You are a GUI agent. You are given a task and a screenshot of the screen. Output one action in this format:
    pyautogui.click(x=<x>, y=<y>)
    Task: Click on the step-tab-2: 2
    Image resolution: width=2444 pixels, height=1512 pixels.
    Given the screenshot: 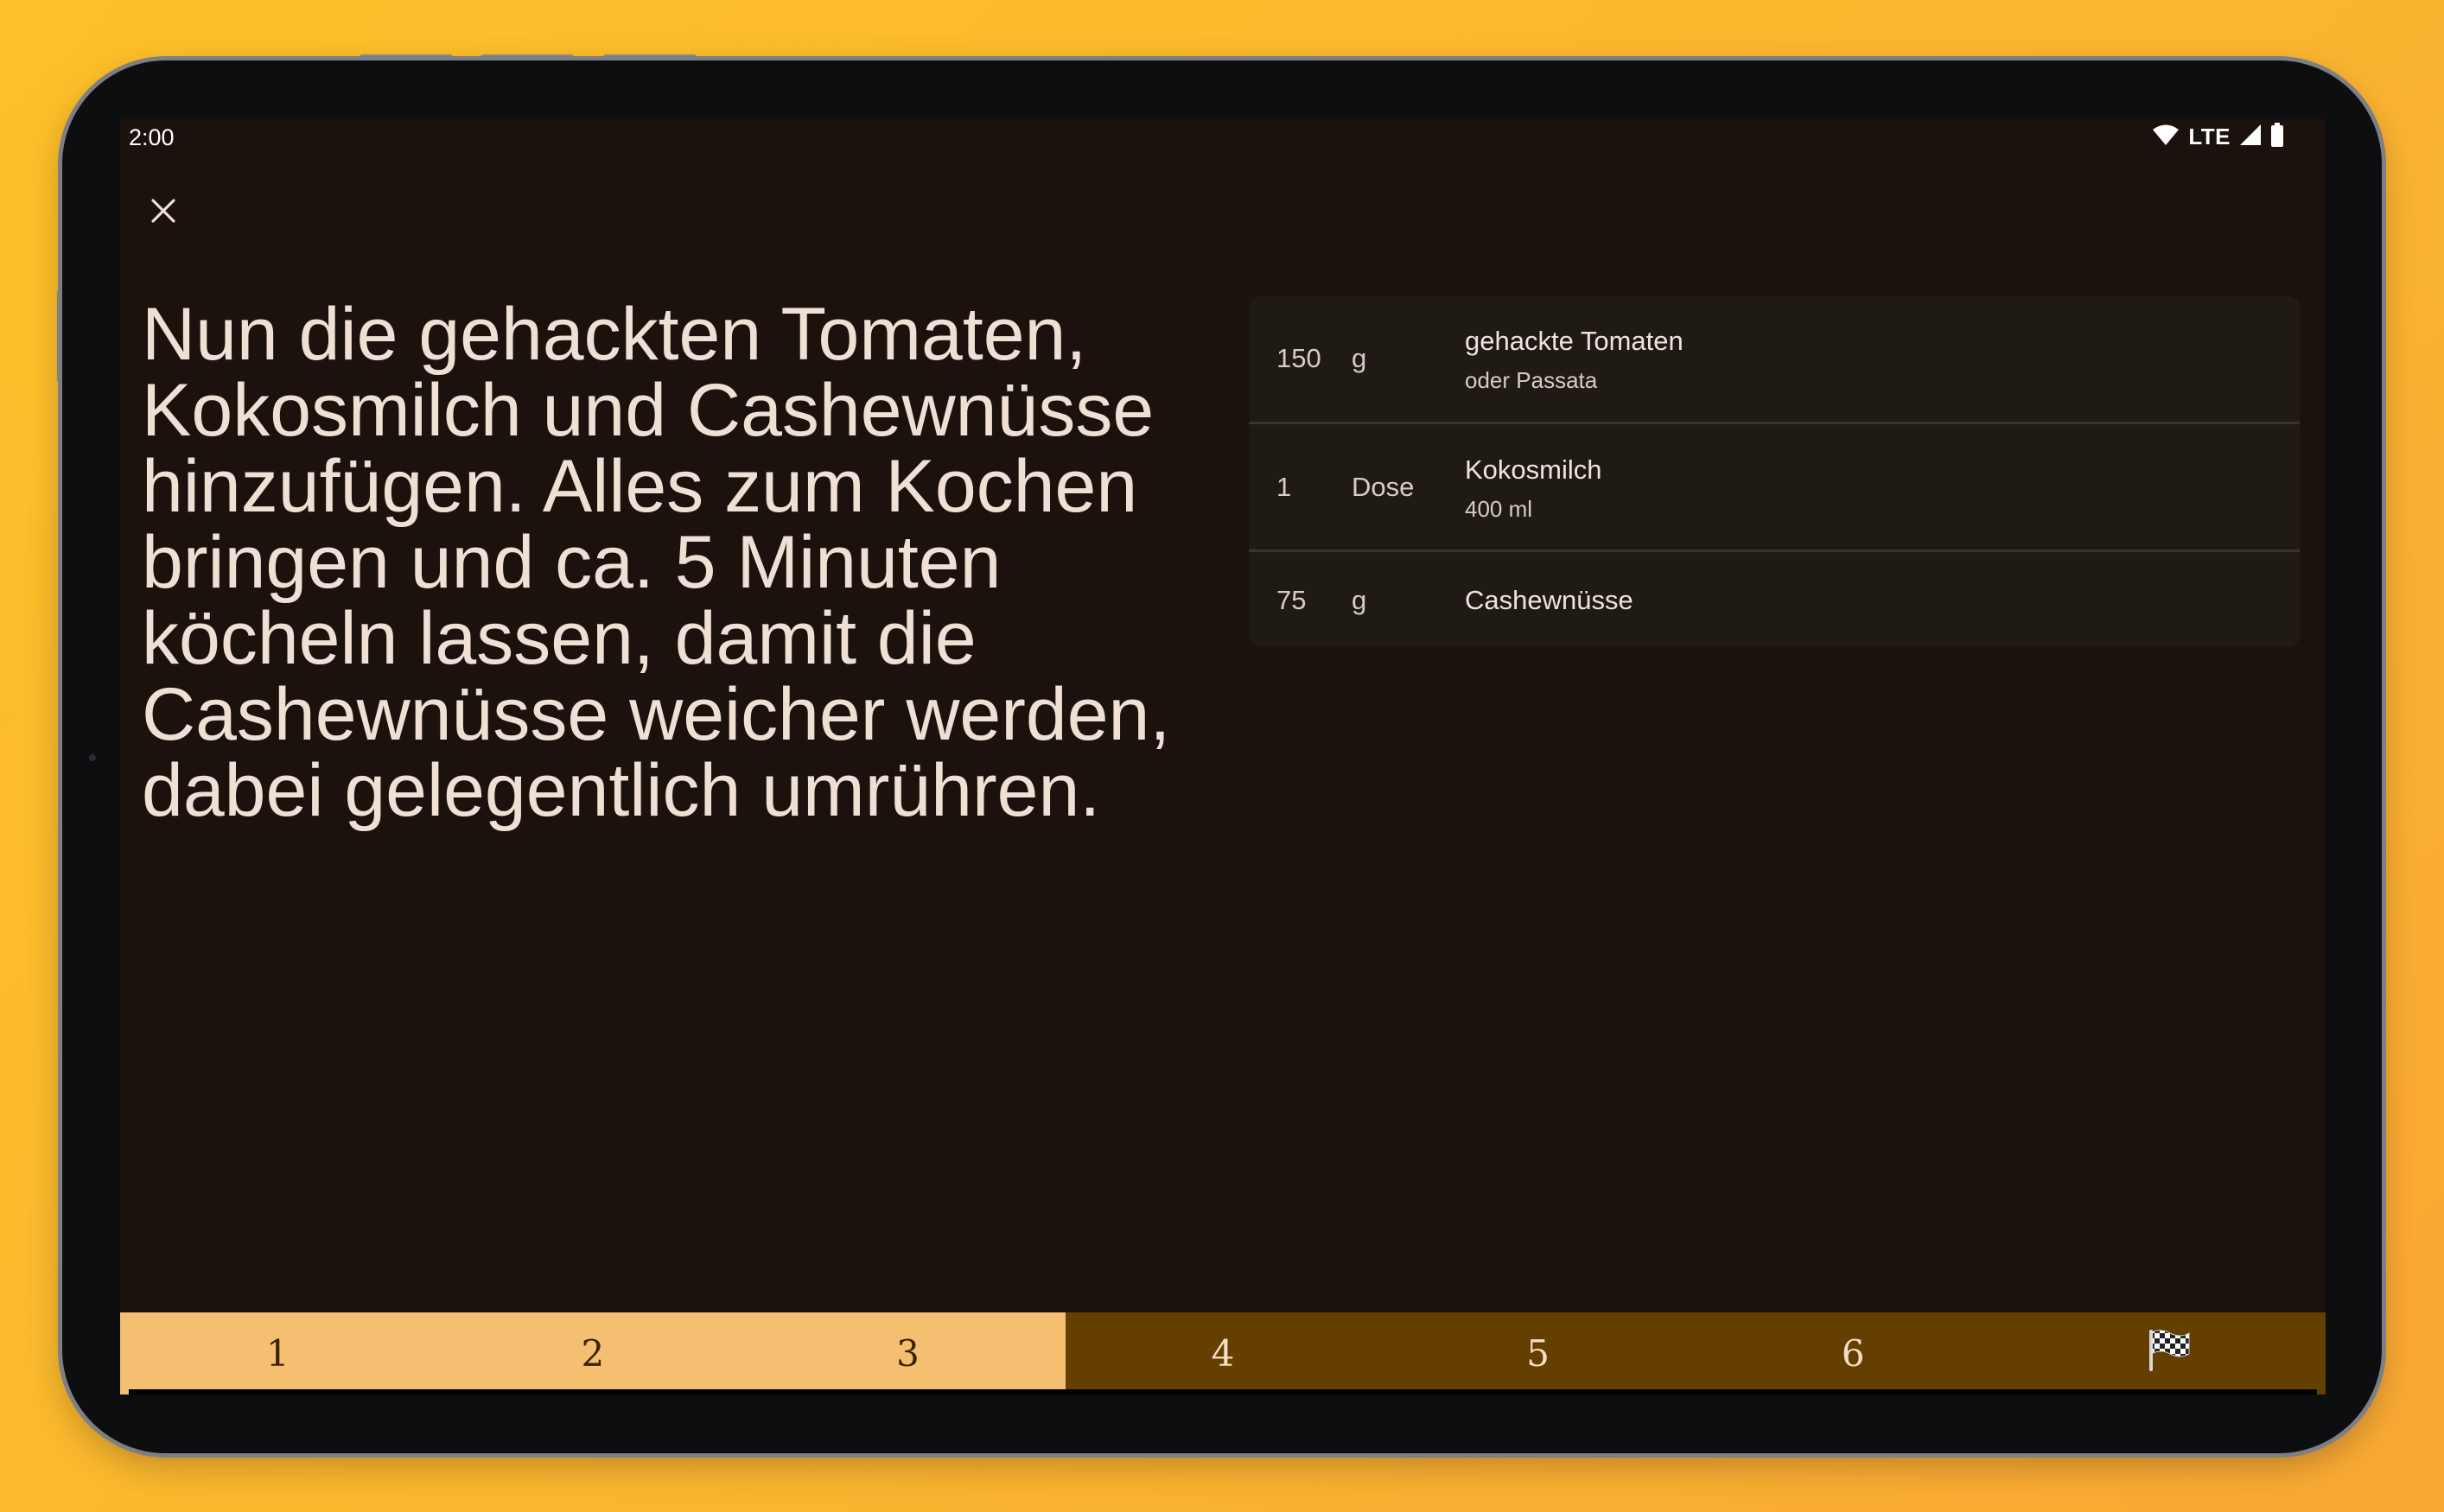 What is the action you would take?
    pyautogui.click(x=593, y=1353)
    